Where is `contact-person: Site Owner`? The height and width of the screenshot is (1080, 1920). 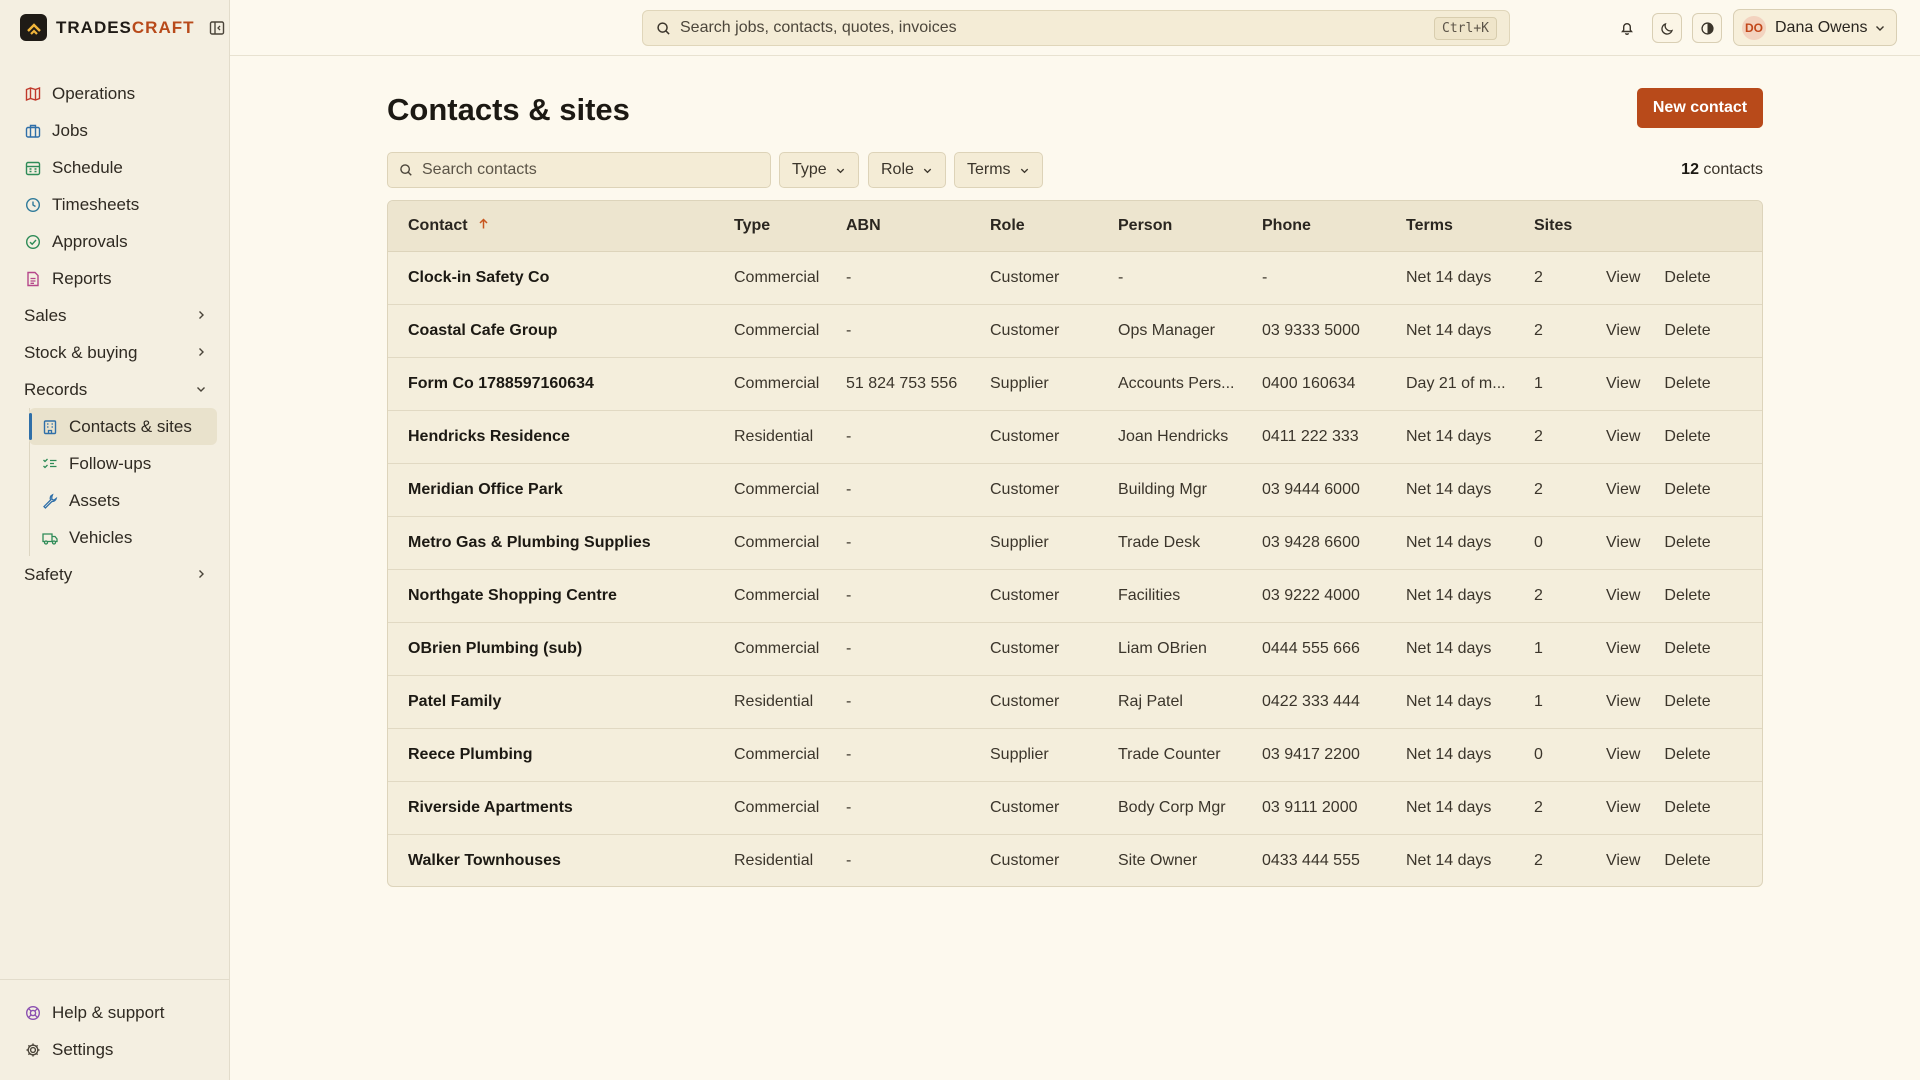
contact-person: Site Owner is located at coordinates (1170, 859).